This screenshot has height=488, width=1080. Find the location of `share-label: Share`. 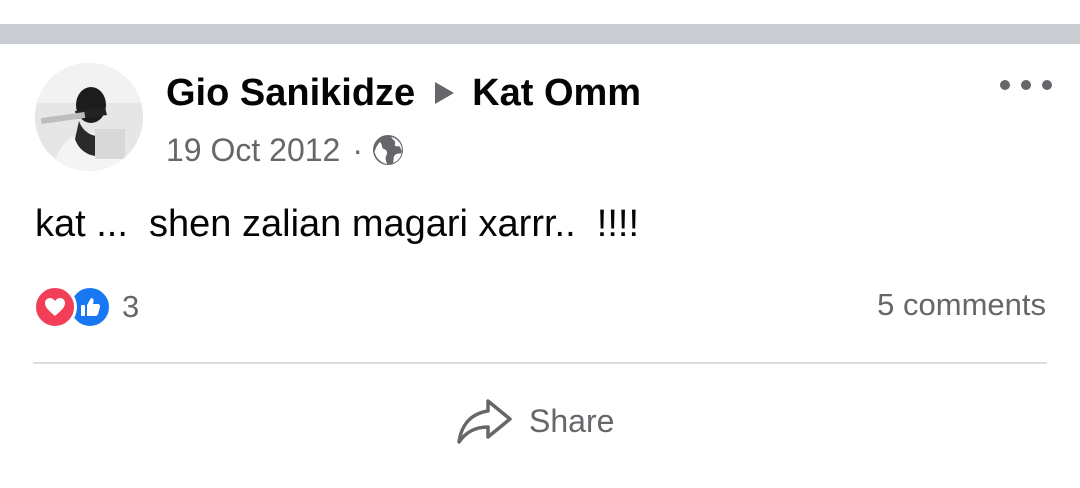

share-label: Share is located at coordinates (572, 420).